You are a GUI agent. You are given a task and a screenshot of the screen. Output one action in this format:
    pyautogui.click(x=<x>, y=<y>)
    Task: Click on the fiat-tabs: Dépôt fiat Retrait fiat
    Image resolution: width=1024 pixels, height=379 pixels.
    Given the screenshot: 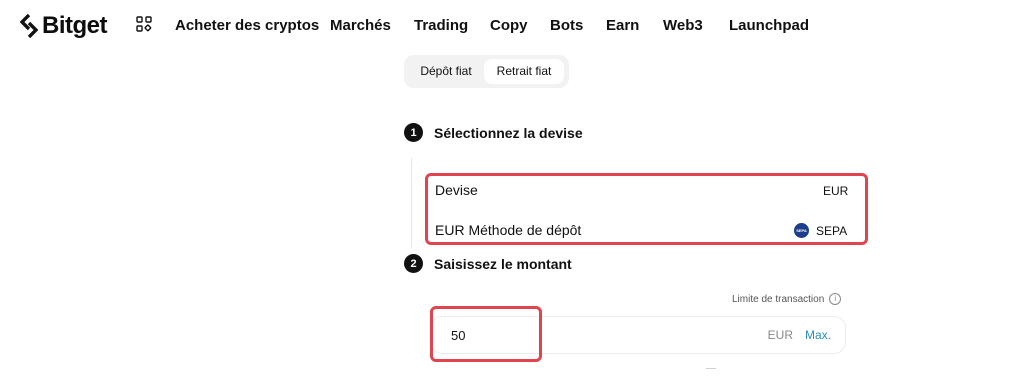 What is the action you would take?
    pyautogui.click(x=486, y=71)
    